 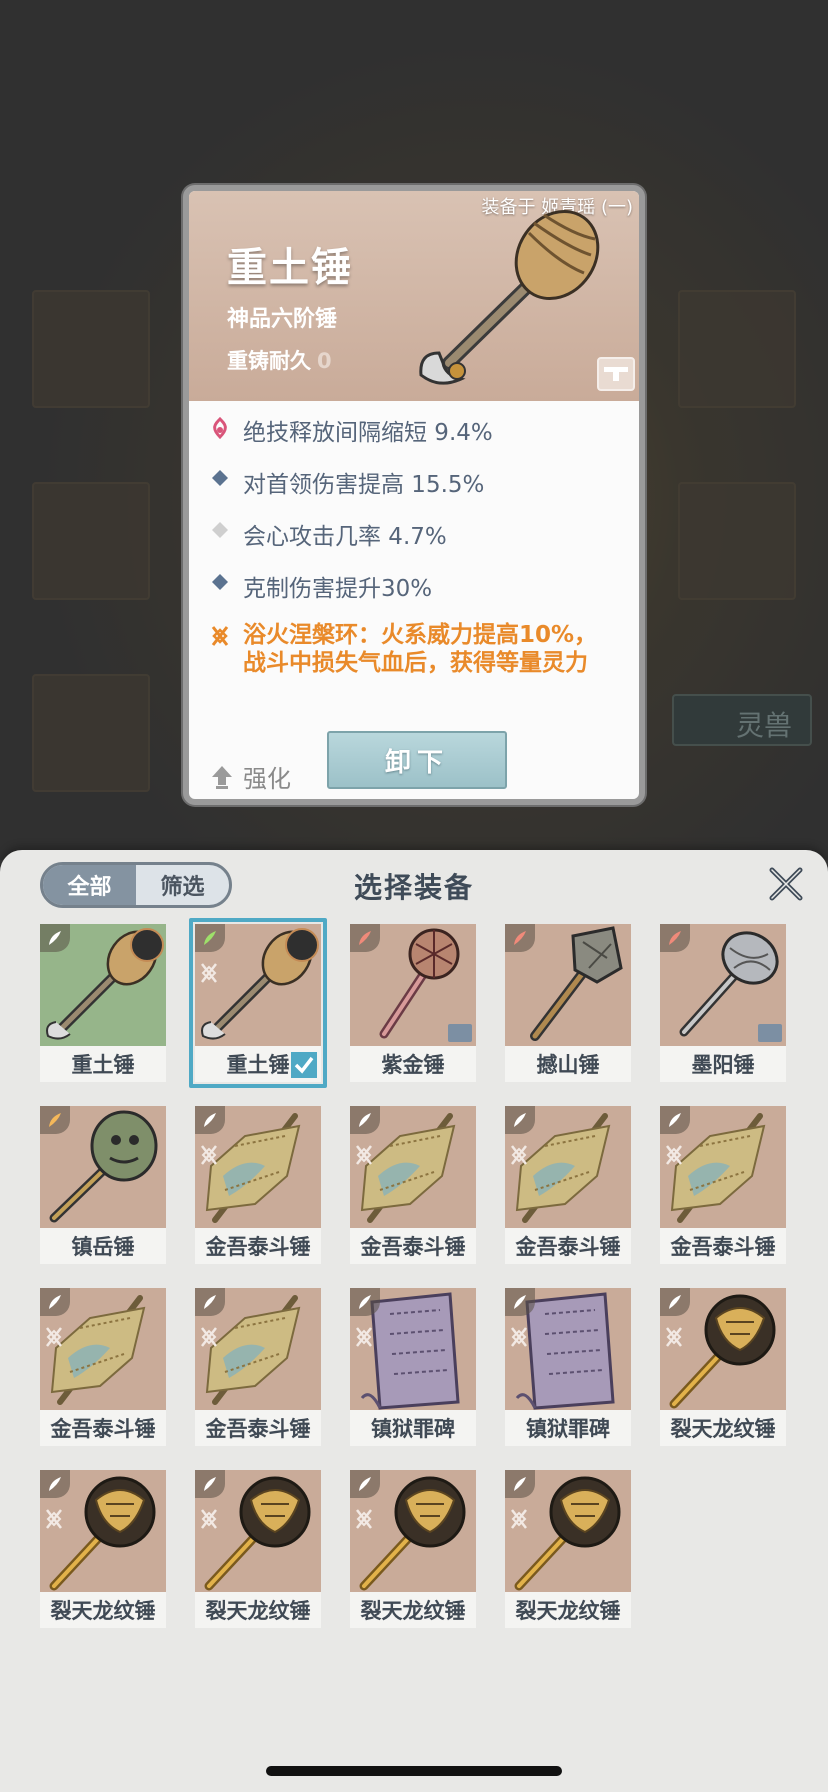 I want to click on close-icon, so click(x=786, y=884).